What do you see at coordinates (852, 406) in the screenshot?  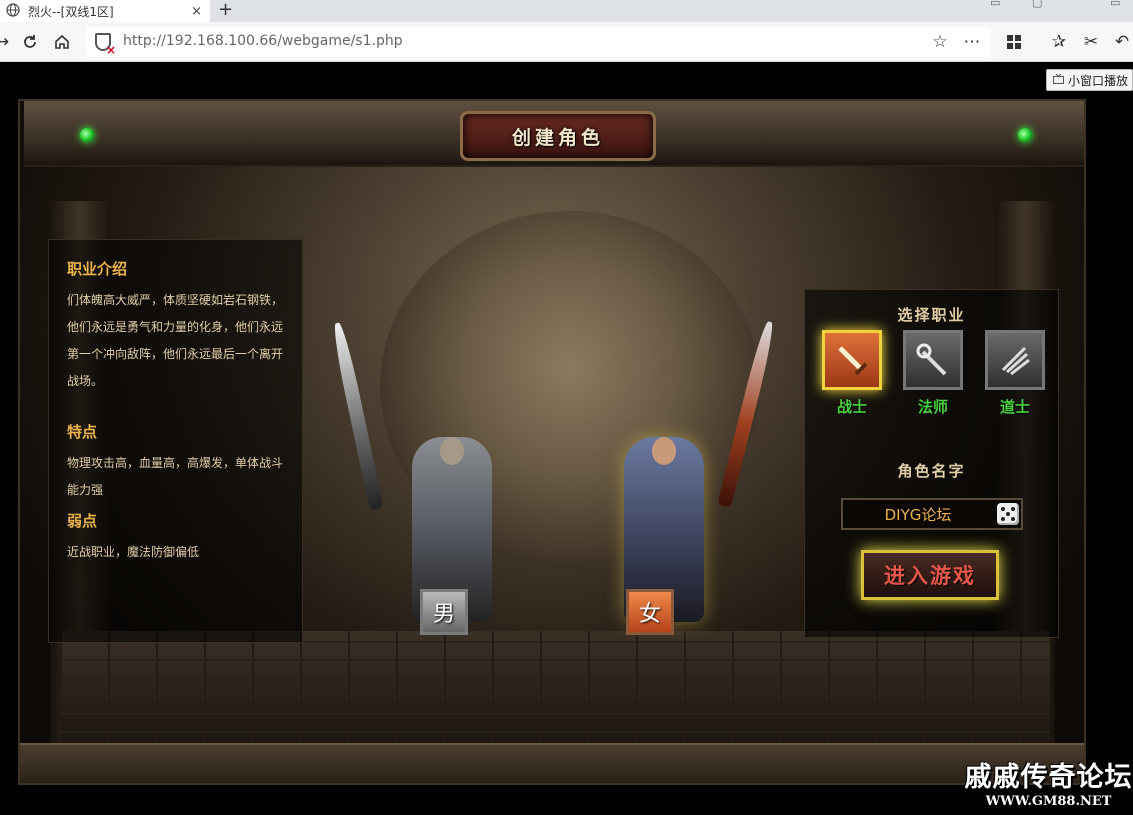 I see `job-warrior-label: 战士` at bounding box center [852, 406].